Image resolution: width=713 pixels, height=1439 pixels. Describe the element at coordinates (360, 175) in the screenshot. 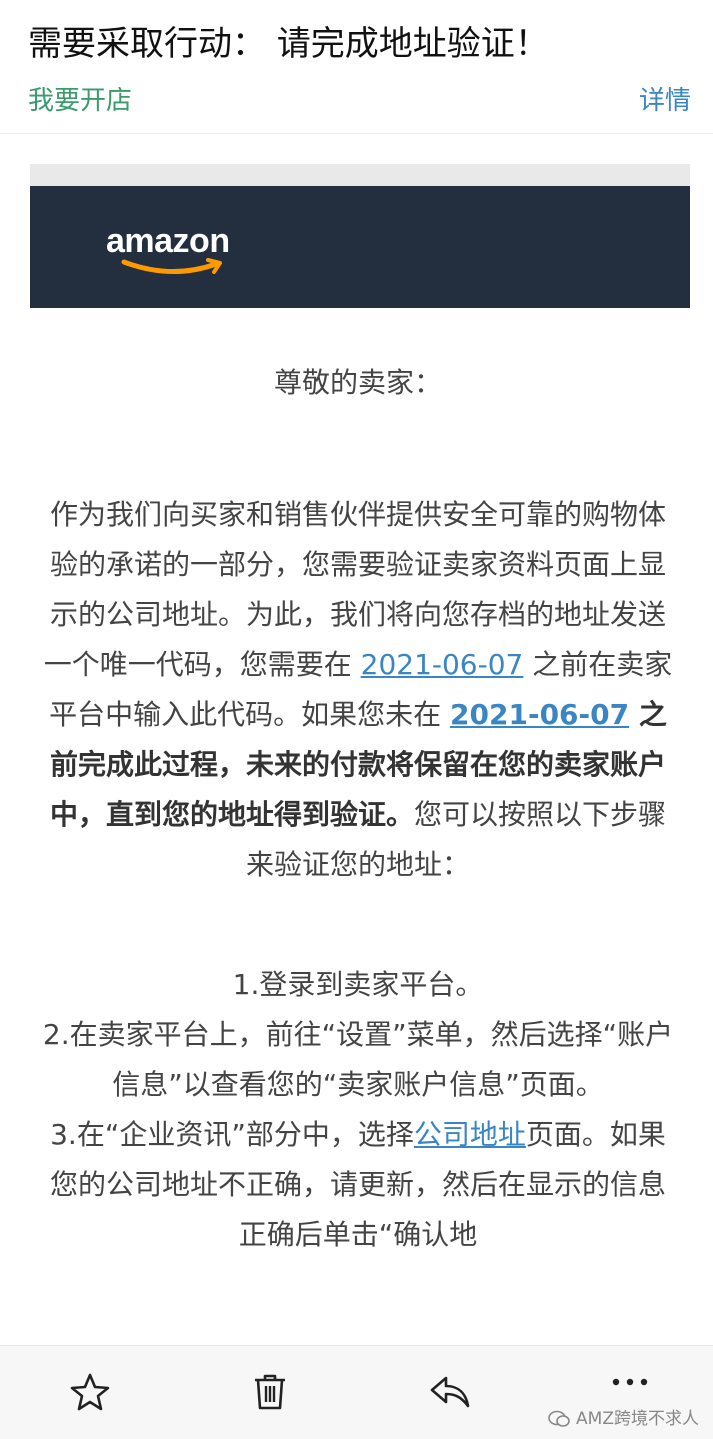

I see `banner-top-strip` at that location.